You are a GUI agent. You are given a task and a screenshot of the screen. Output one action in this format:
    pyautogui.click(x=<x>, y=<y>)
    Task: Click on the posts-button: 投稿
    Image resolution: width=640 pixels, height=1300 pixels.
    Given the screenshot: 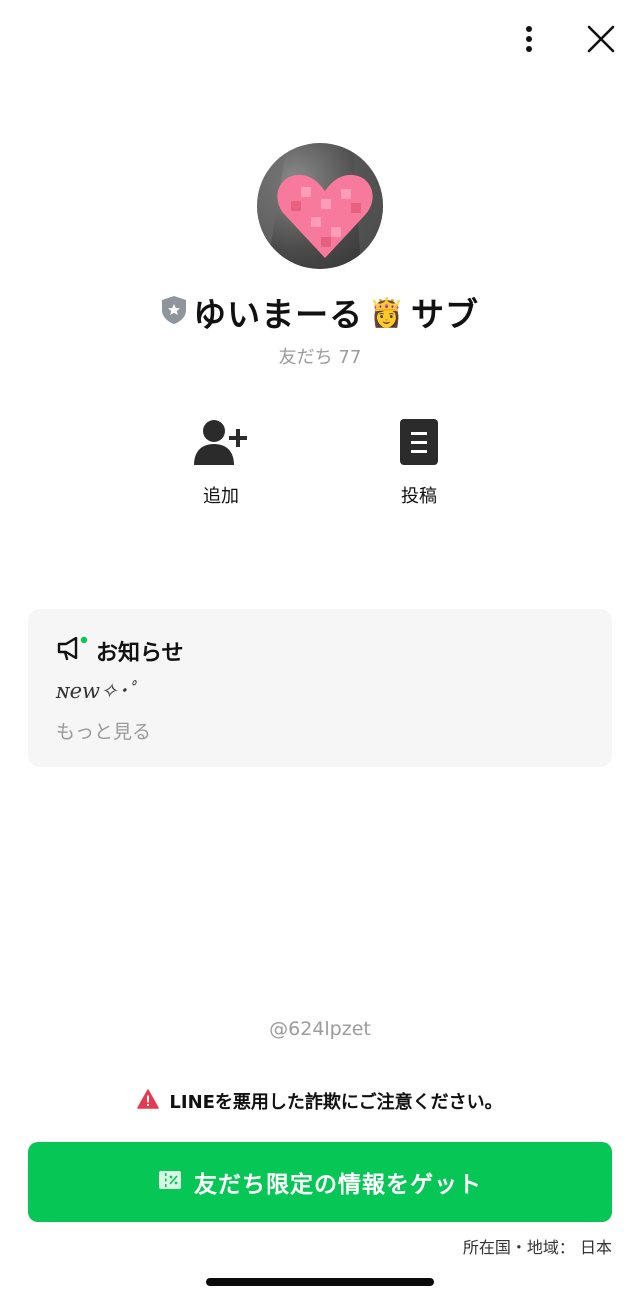 What is the action you would take?
    pyautogui.click(x=419, y=463)
    